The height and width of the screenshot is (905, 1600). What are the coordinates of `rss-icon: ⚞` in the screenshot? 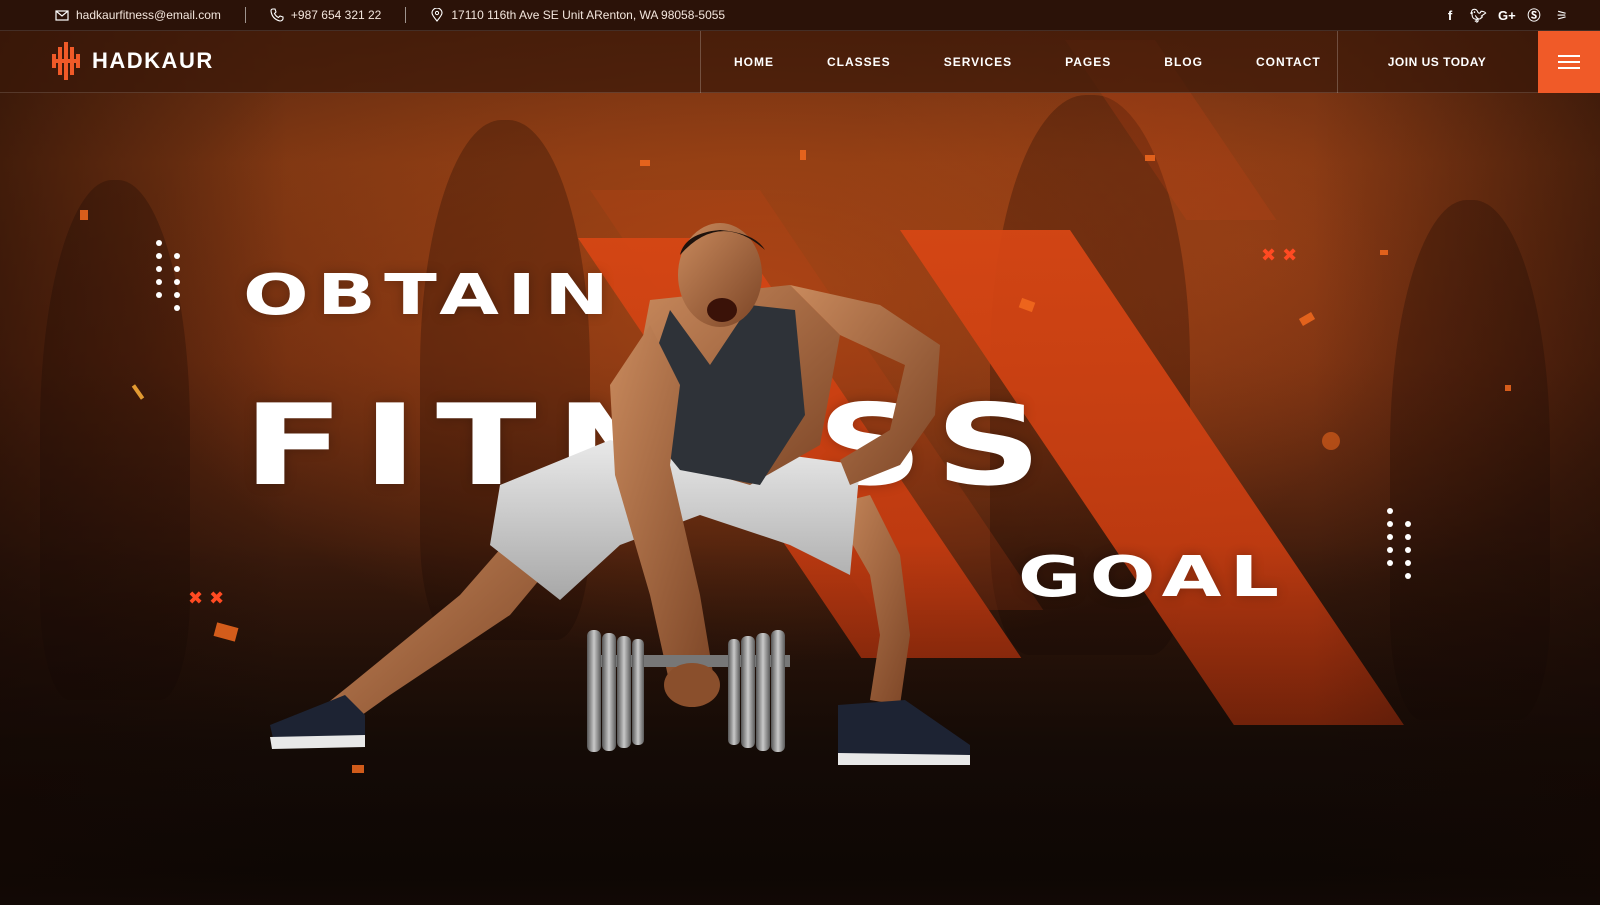 It's located at (1562, 15).